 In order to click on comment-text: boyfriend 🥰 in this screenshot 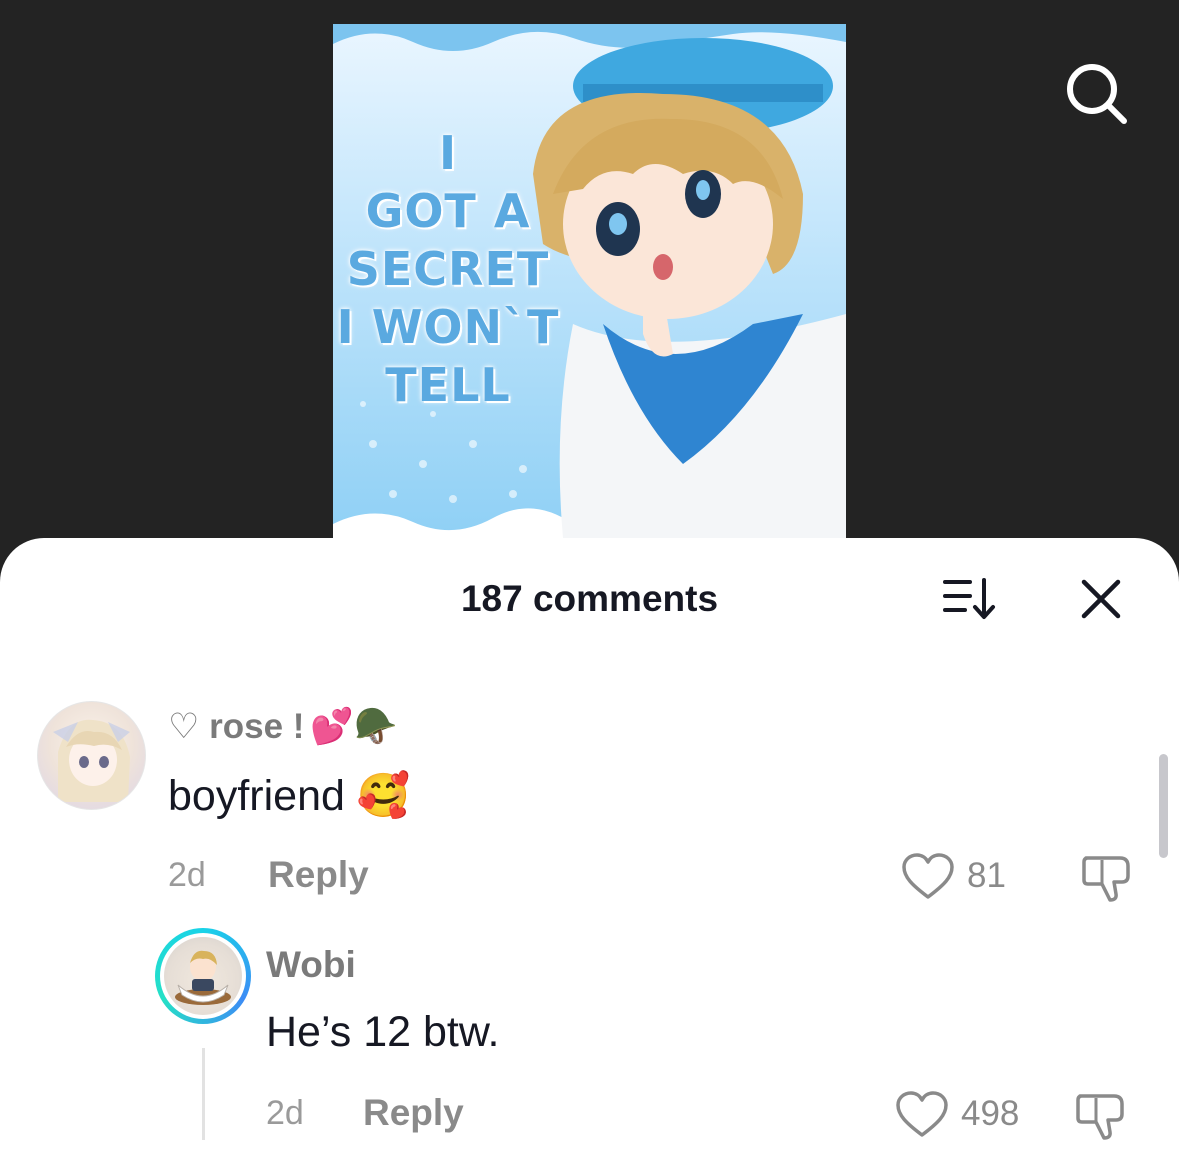, I will do `click(289, 796)`.